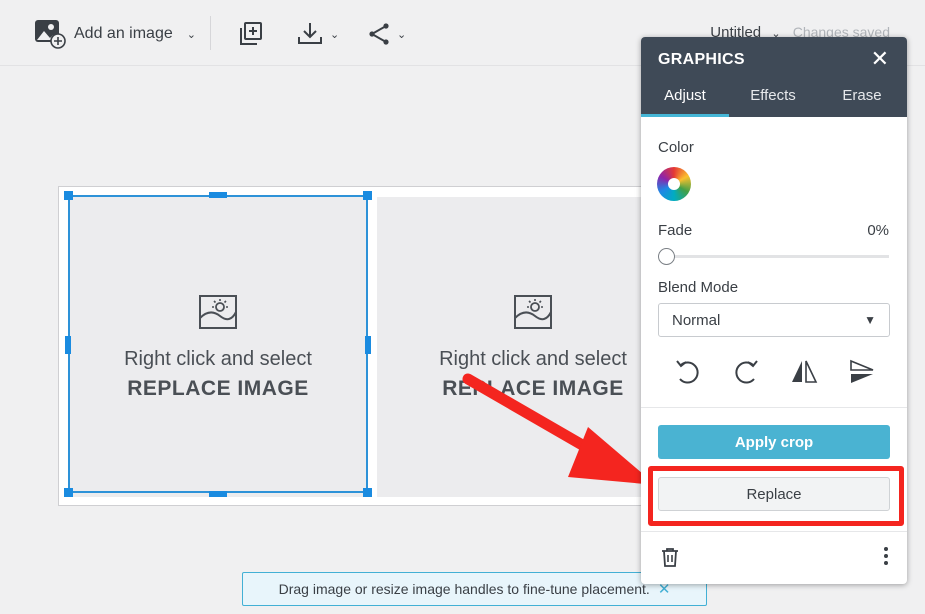 This screenshot has width=925, height=614. Describe the element at coordinates (50, 34) in the screenshot. I see `add-image-icon` at that location.